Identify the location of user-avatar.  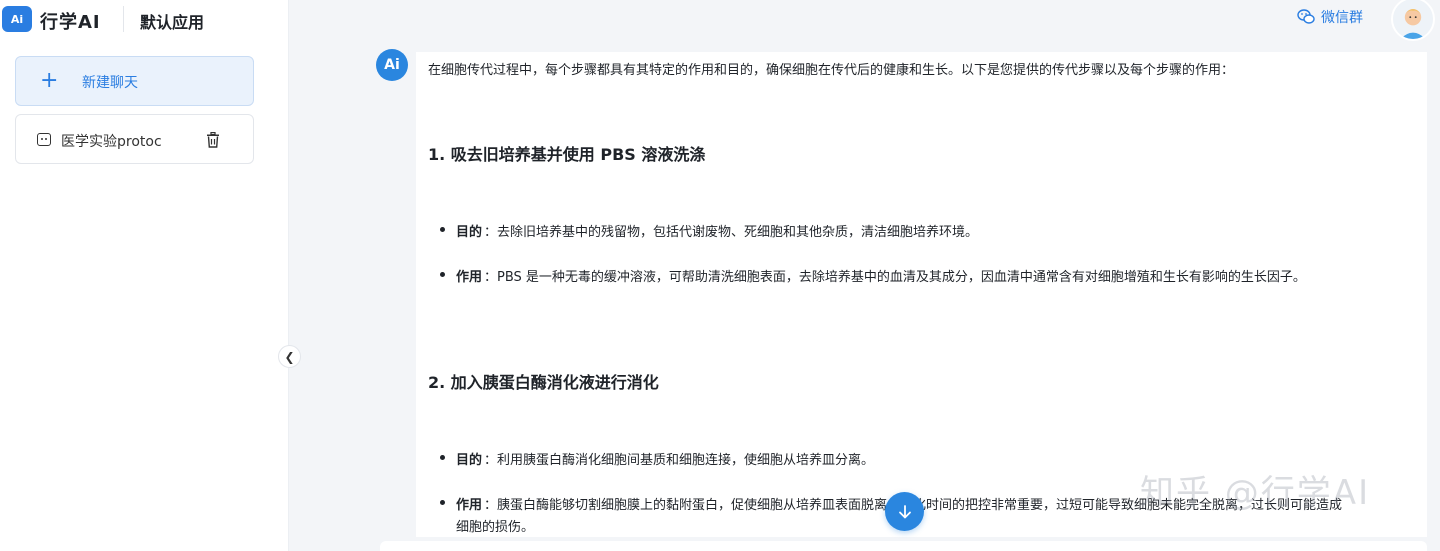
(1413, 20).